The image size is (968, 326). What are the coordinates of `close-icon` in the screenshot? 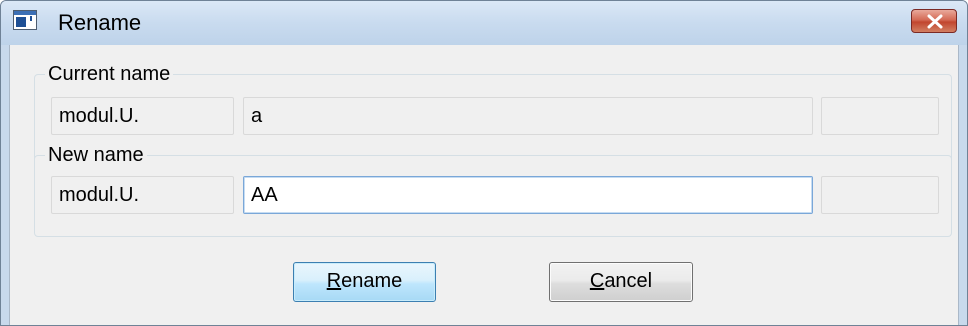 It's located at (935, 21).